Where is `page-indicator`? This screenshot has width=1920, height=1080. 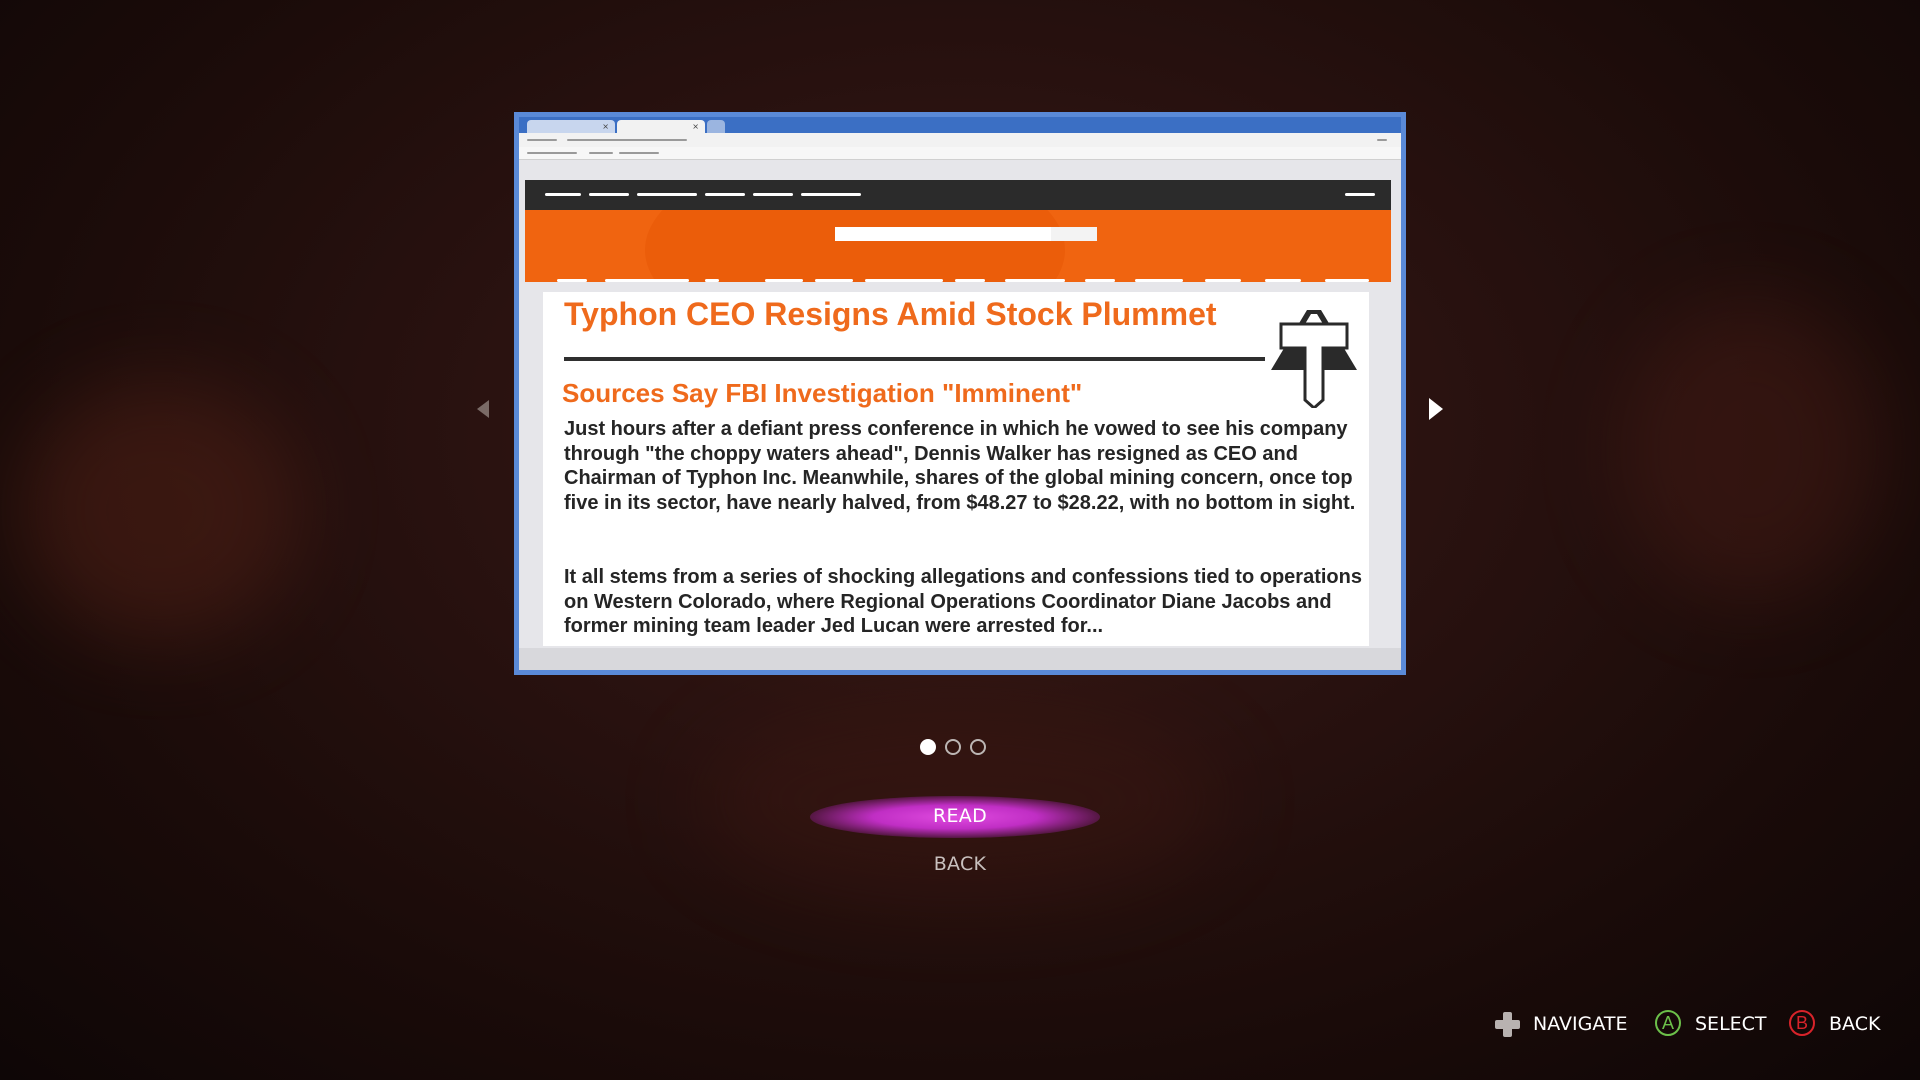 page-indicator is located at coordinates (953, 747).